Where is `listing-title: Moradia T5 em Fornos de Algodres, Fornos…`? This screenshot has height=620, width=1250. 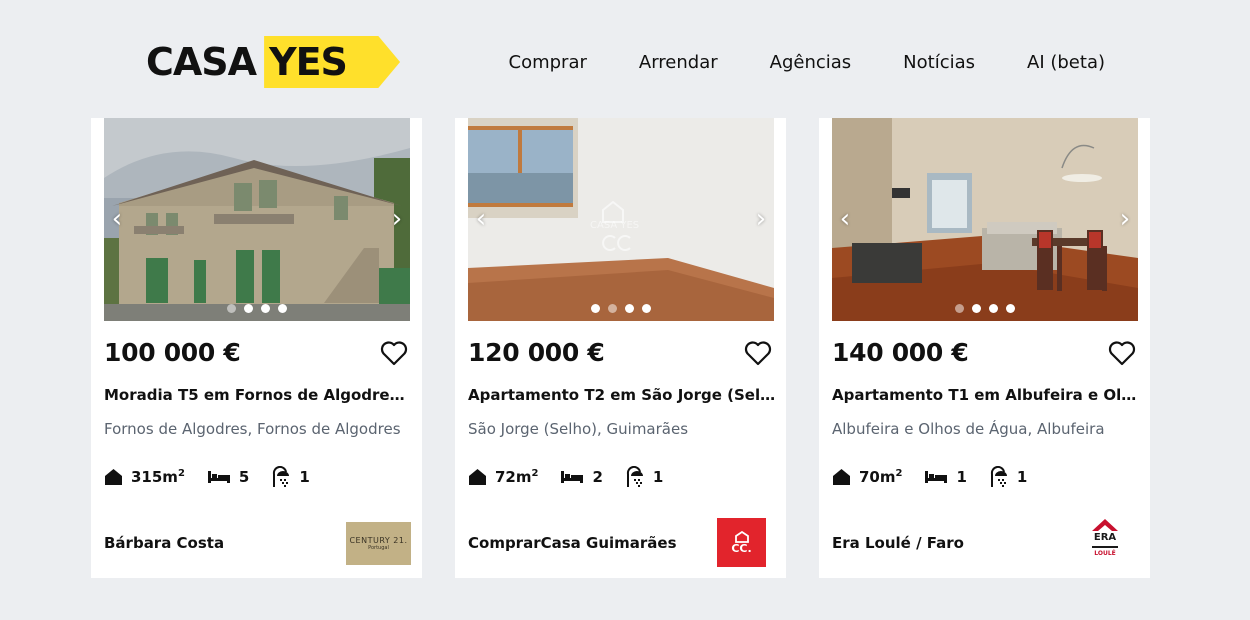 listing-title: Moradia T5 em Fornos de Algodres, Fornos… is located at coordinates (258, 395).